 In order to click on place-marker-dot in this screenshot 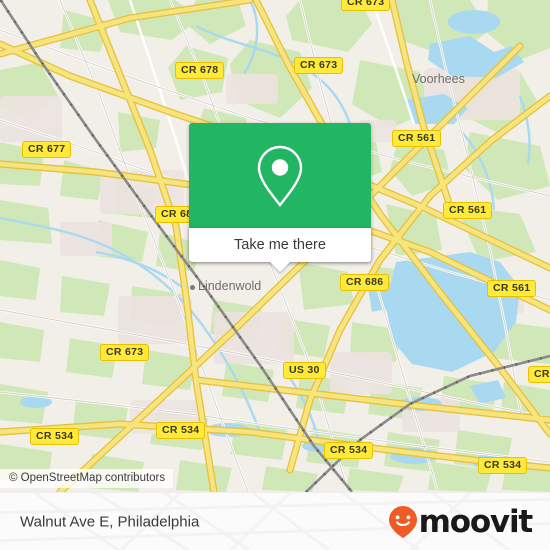, I will do `click(192, 287)`.